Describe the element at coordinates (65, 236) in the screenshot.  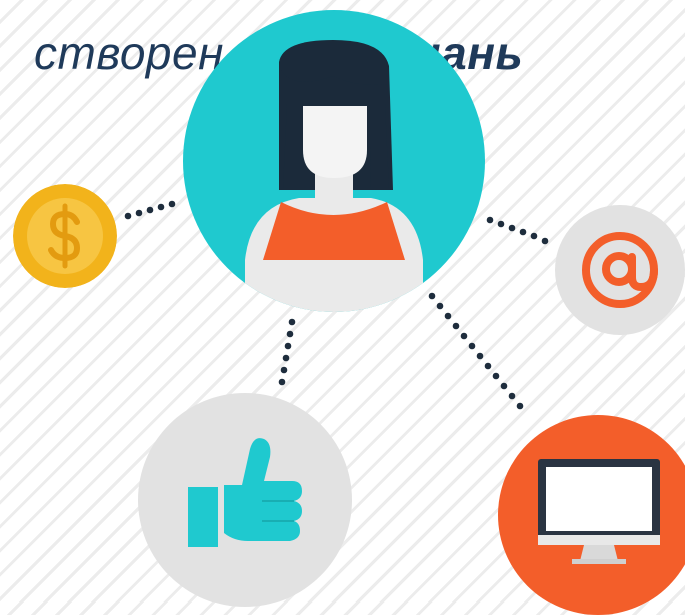
I see `dollar-coin-icon` at that location.